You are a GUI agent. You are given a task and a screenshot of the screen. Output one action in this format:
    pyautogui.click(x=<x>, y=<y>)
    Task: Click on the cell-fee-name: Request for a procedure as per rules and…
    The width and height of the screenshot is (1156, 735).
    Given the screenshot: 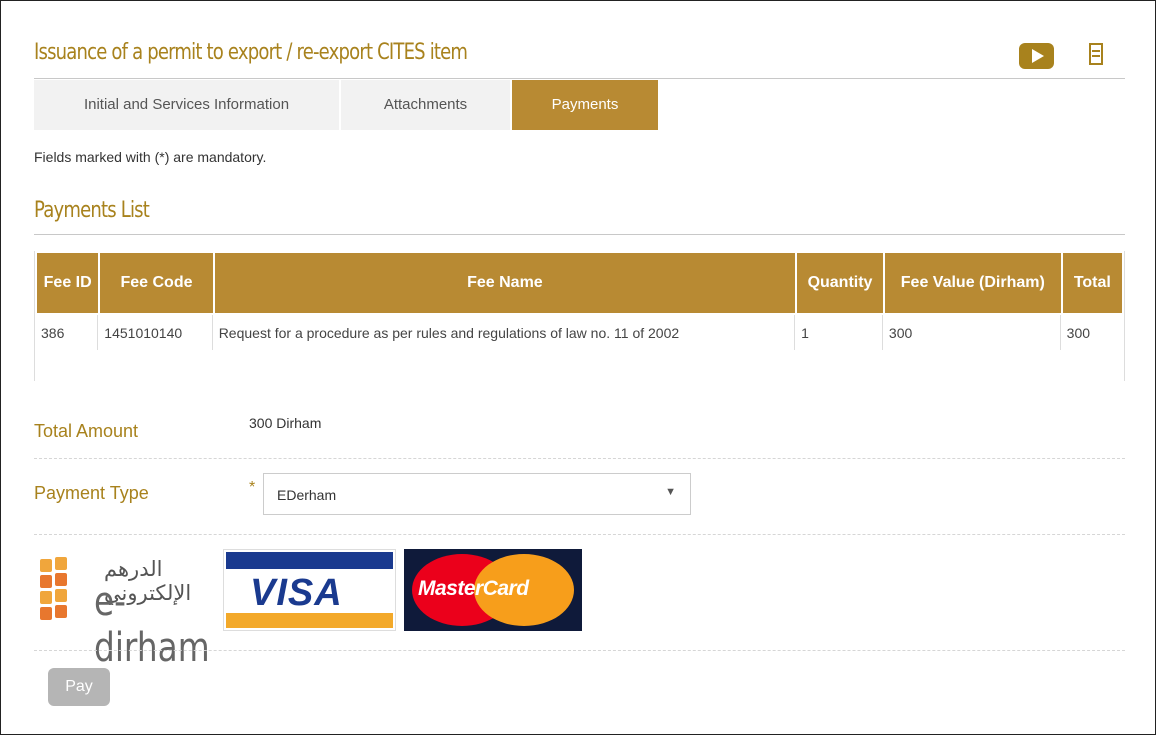 What is the action you would take?
    pyautogui.click(x=505, y=332)
    